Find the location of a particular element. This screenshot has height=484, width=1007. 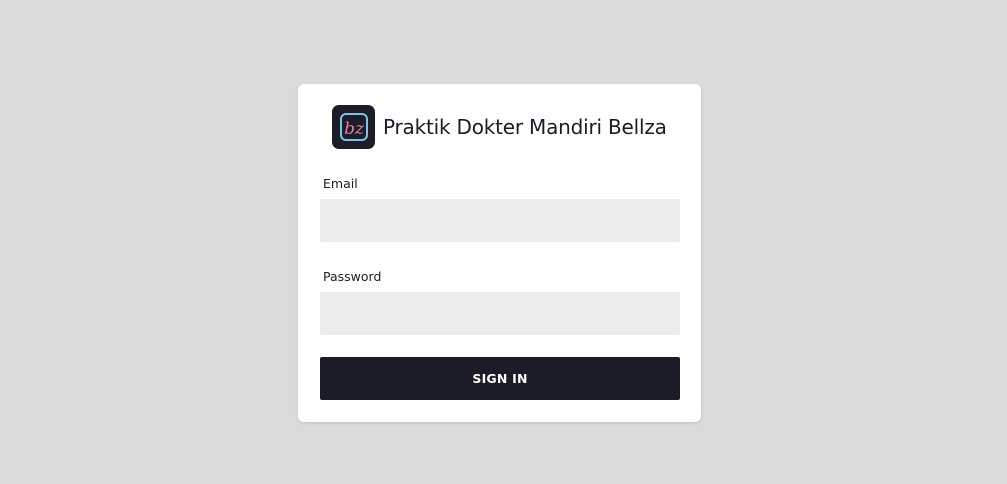

logo-monogram-text: bz is located at coordinates (354, 129).